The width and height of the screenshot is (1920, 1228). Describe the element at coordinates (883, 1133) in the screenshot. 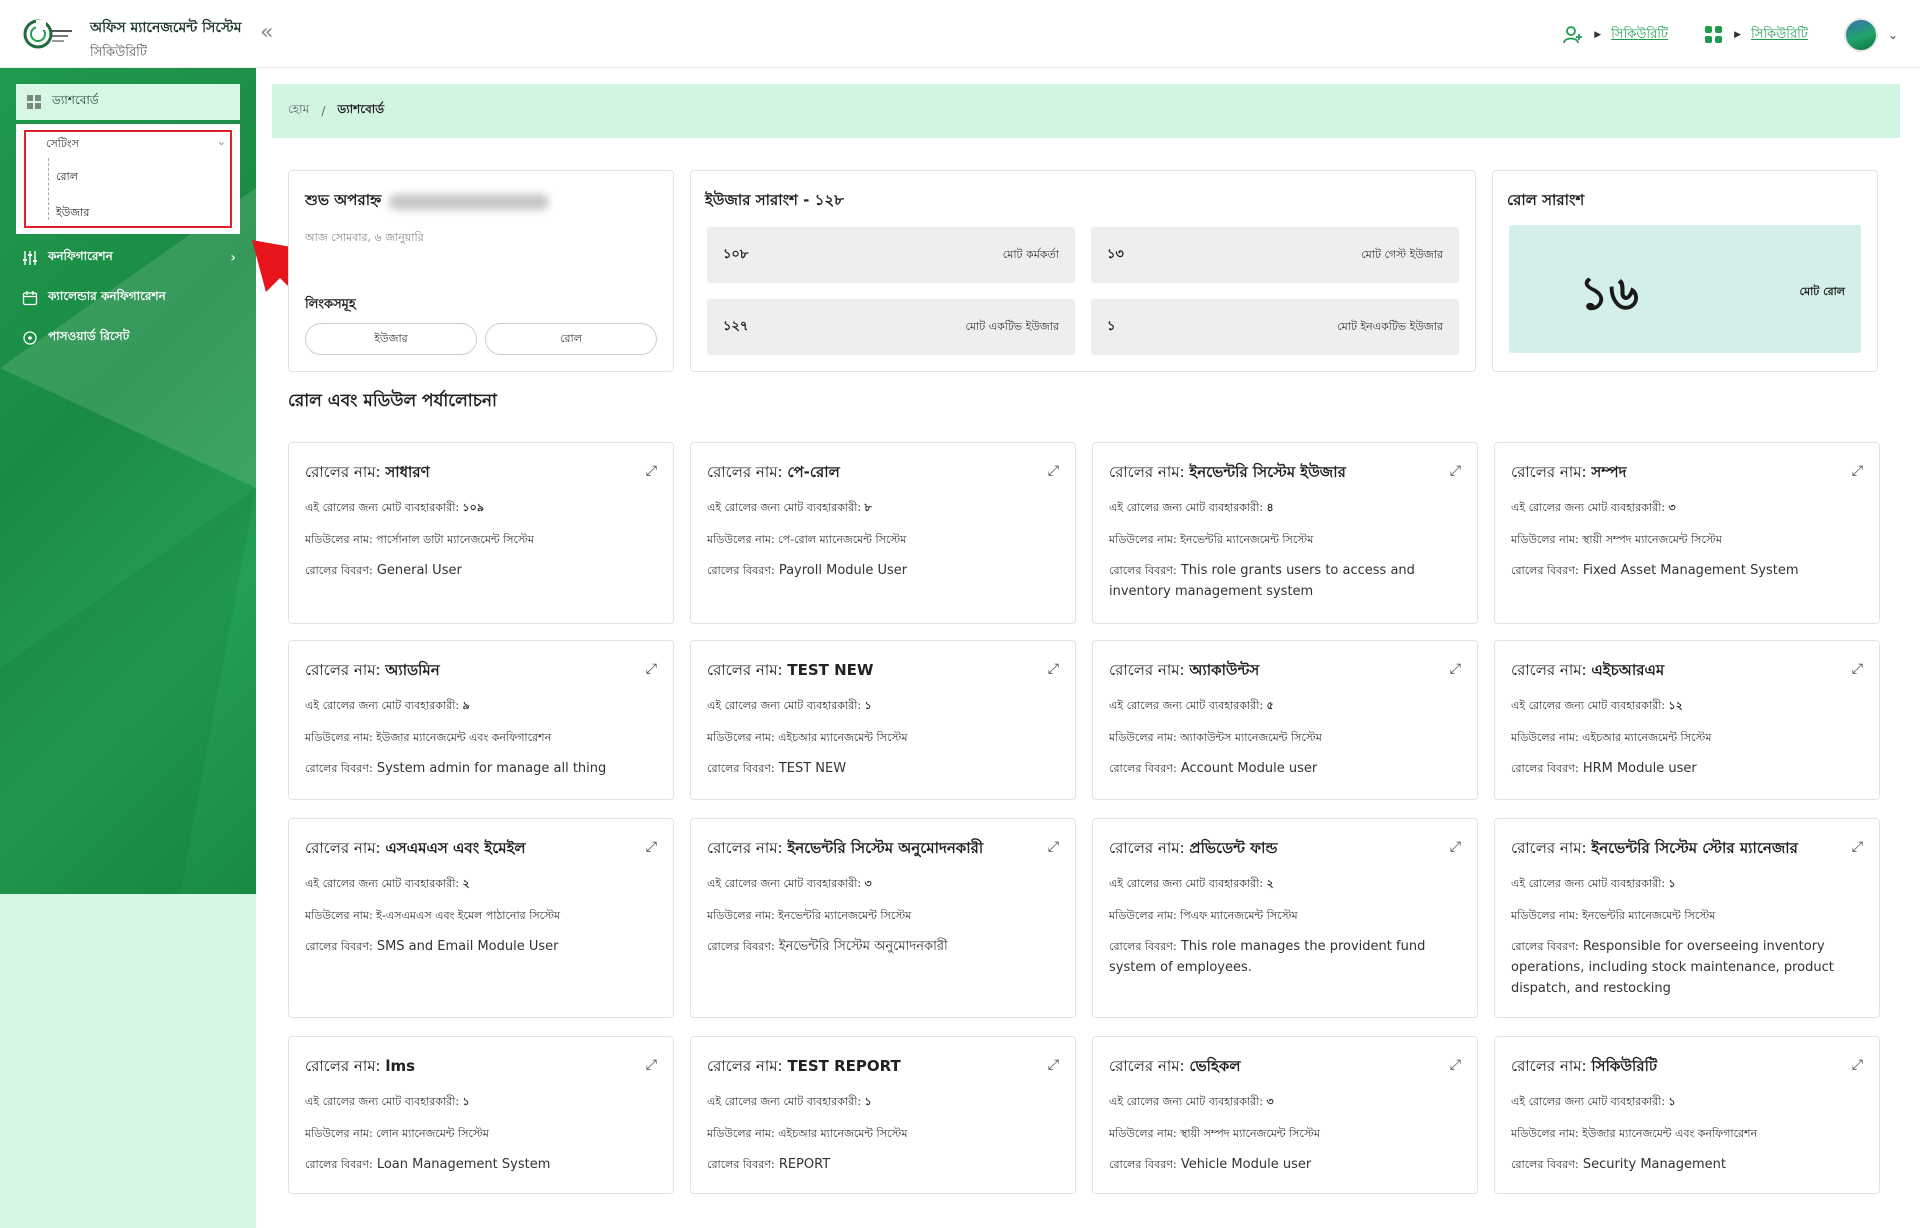

I see `role-module: মডিউলের নাম: এইচআর ম্যানেজমেন্ট সিস্টেম` at that location.